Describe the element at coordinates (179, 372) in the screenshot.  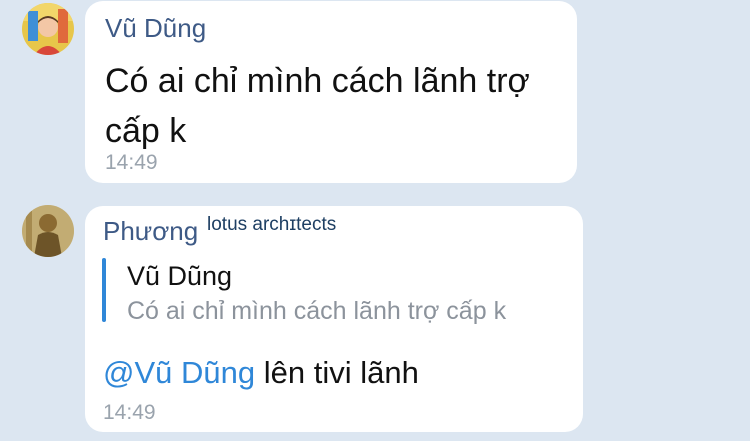
I see `mention-link: @Vũ Dũng` at that location.